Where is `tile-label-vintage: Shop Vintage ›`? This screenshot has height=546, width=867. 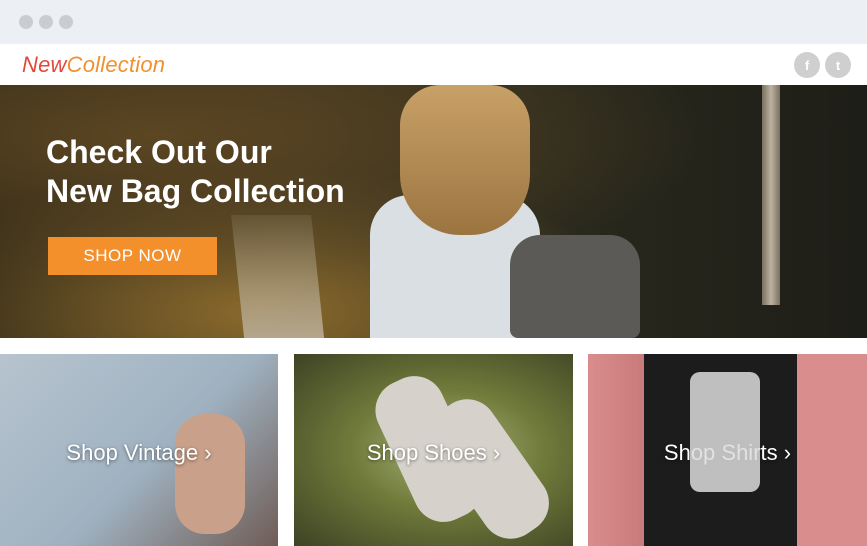 tile-label-vintage: Shop Vintage › is located at coordinates (139, 452).